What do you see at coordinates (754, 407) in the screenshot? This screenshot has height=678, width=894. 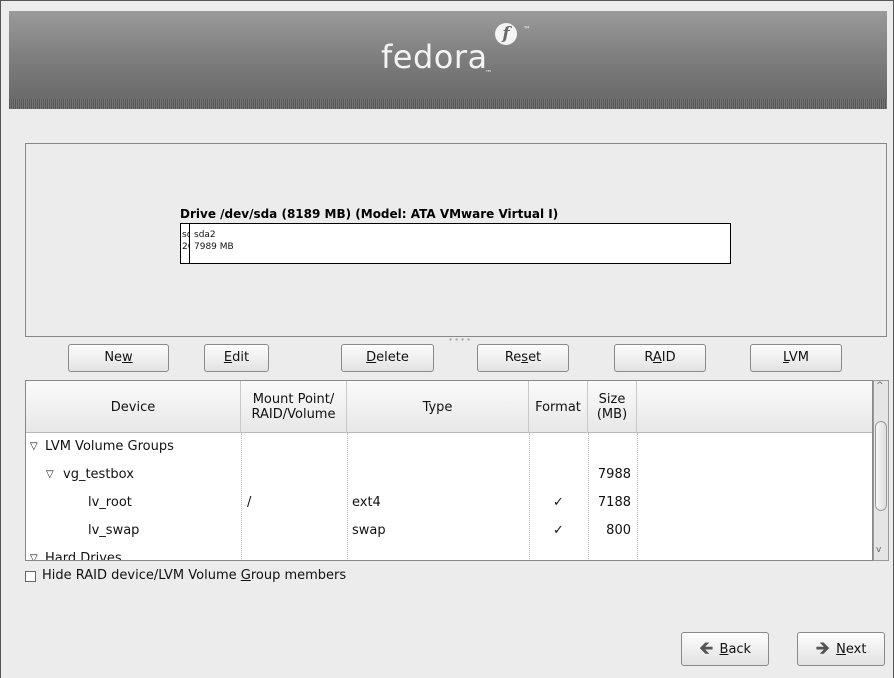 I see `column-header-filler` at bounding box center [754, 407].